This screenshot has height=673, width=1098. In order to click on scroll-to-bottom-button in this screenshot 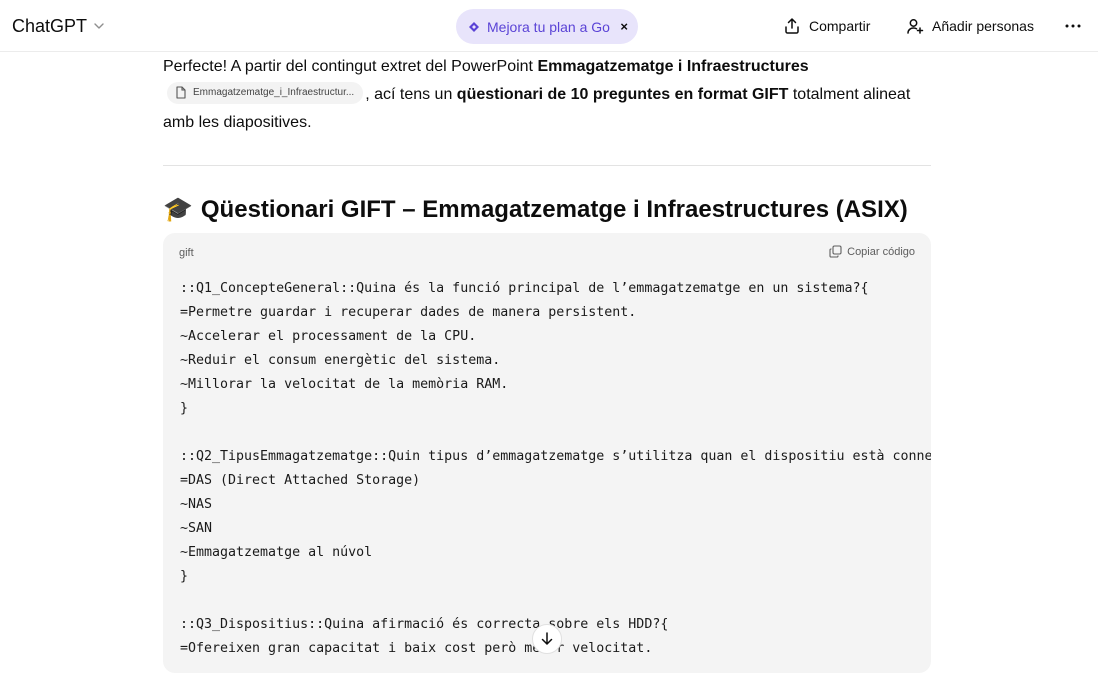, I will do `click(547, 639)`.